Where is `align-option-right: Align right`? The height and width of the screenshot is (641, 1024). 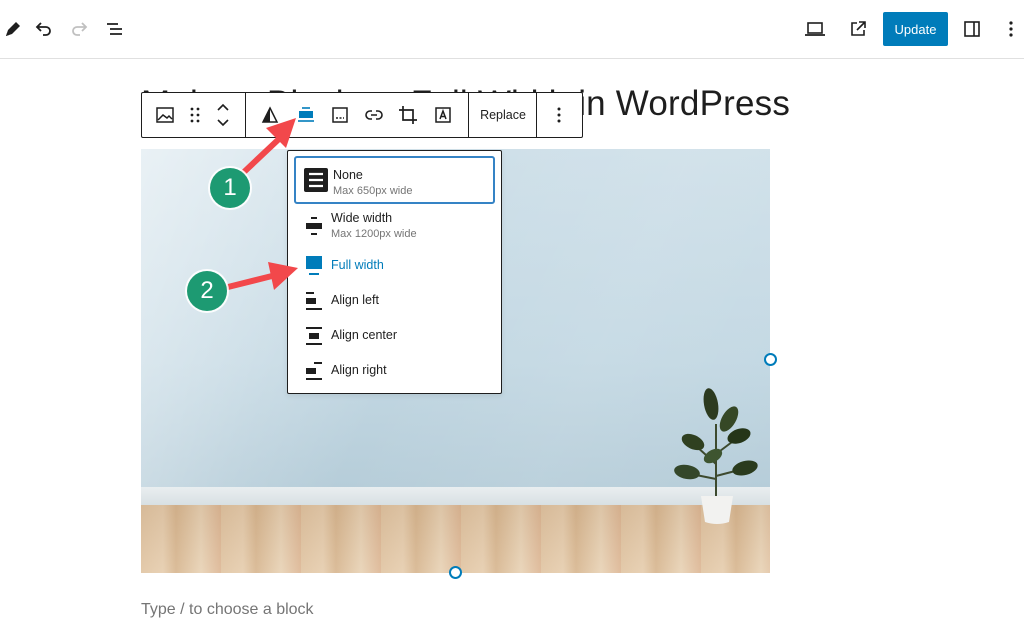 align-option-right: Align right is located at coordinates (394, 371).